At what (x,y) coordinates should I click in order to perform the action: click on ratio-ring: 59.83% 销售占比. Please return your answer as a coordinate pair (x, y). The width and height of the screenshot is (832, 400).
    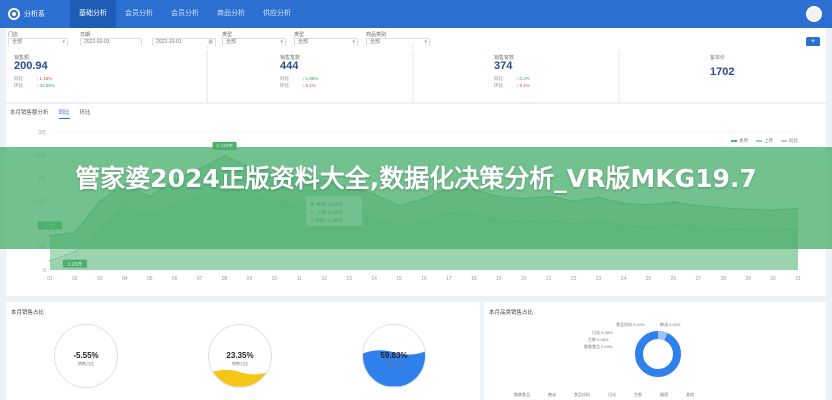
    Looking at the image, I should click on (394, 356).